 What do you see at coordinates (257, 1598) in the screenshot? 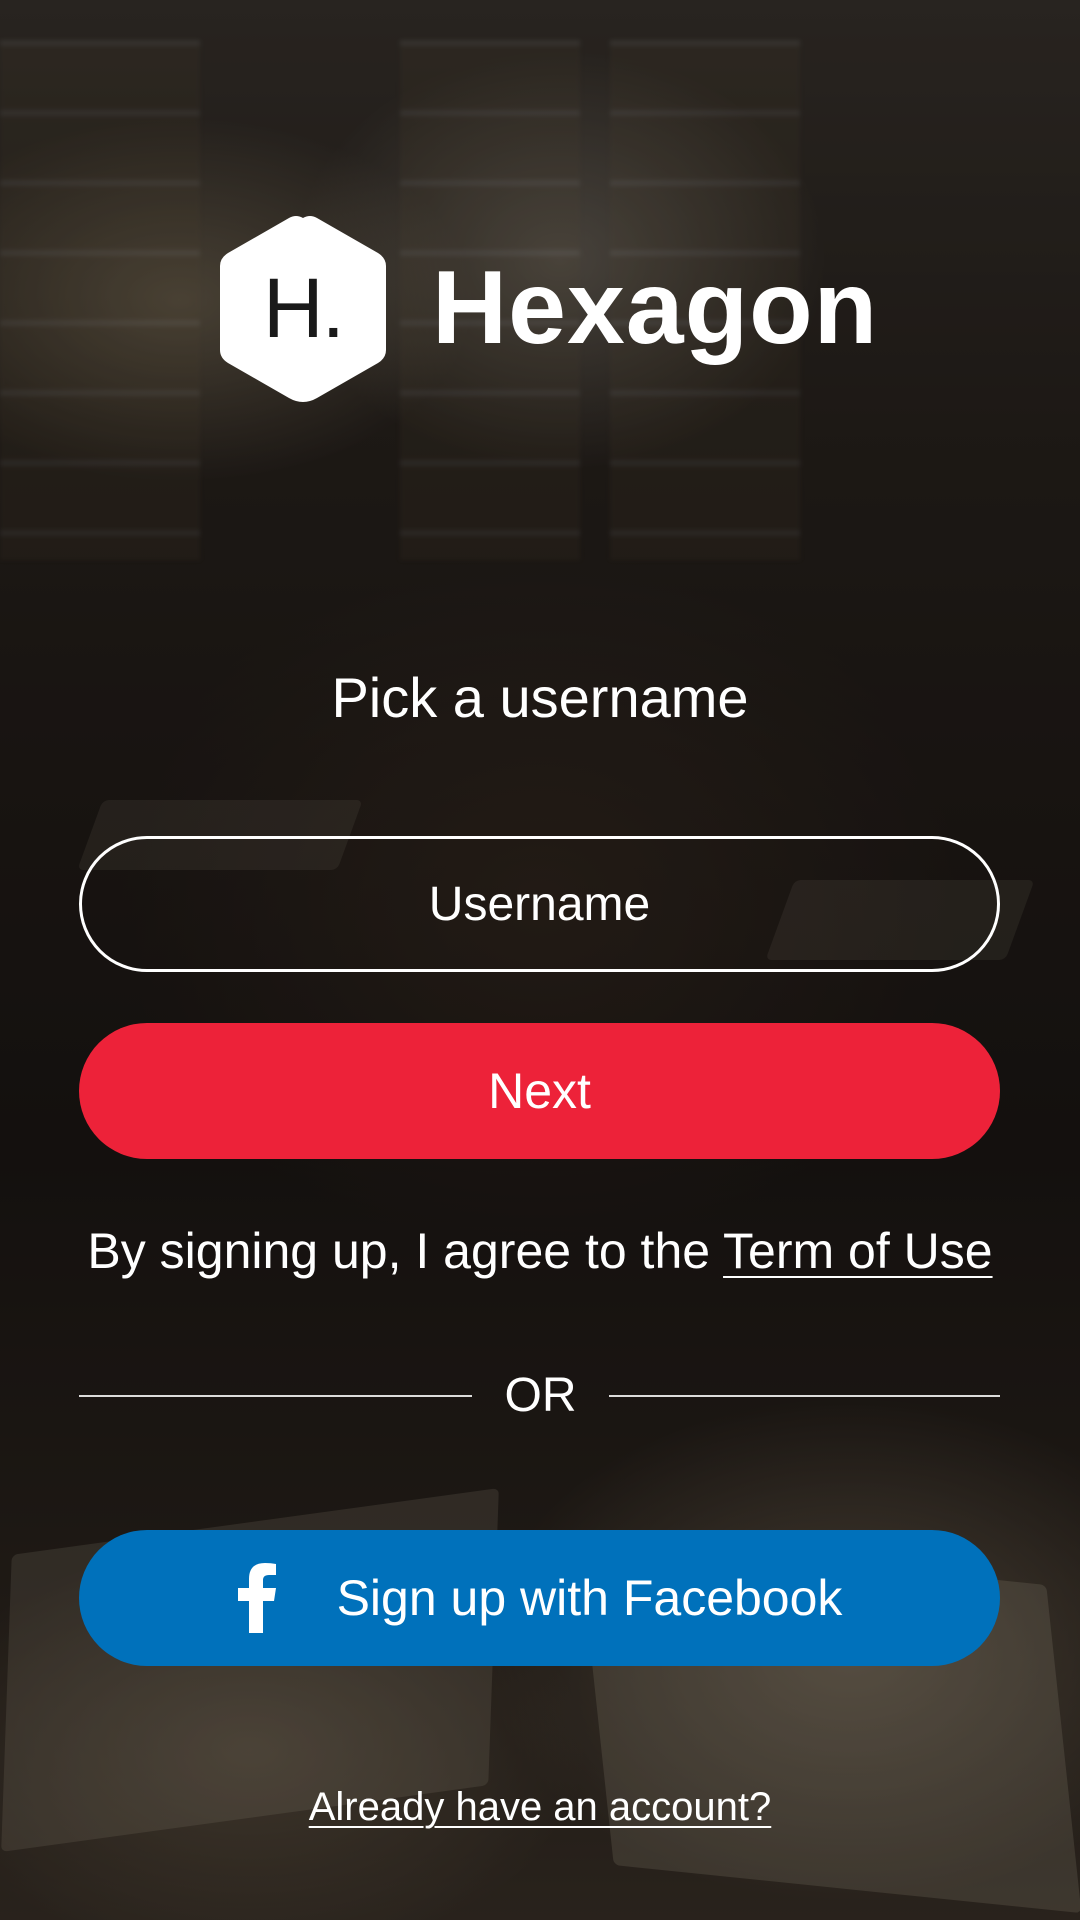
I see `facebook-icon` at bounding box center [257, 1598].